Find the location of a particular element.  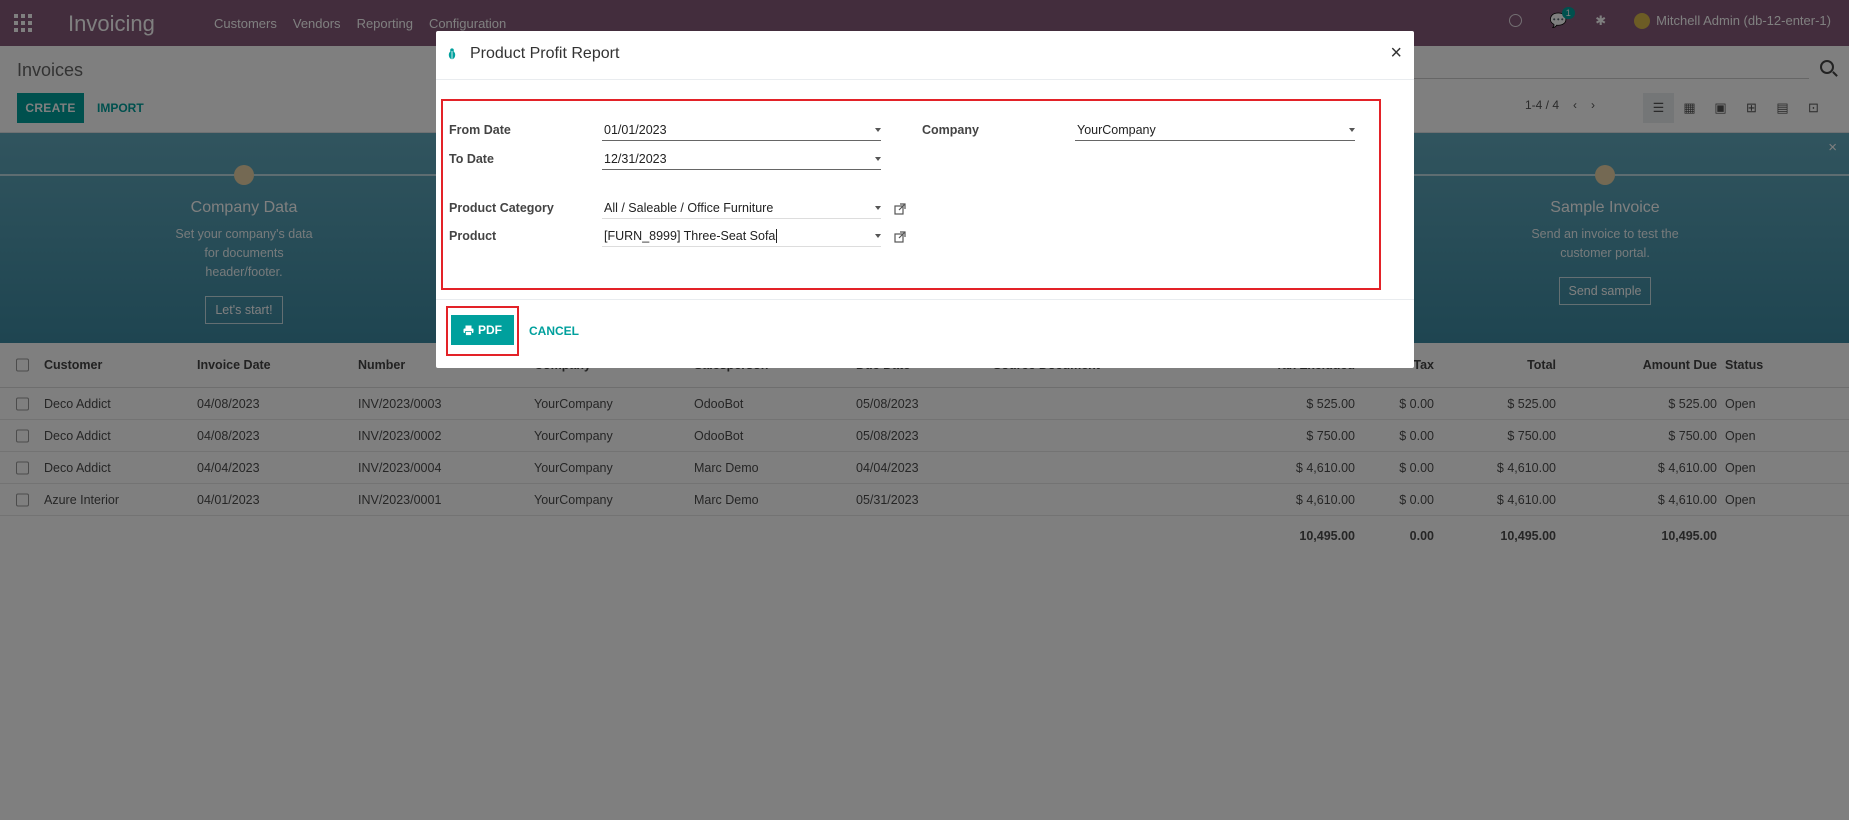

text-cursor is located at coordinates (777, 236).